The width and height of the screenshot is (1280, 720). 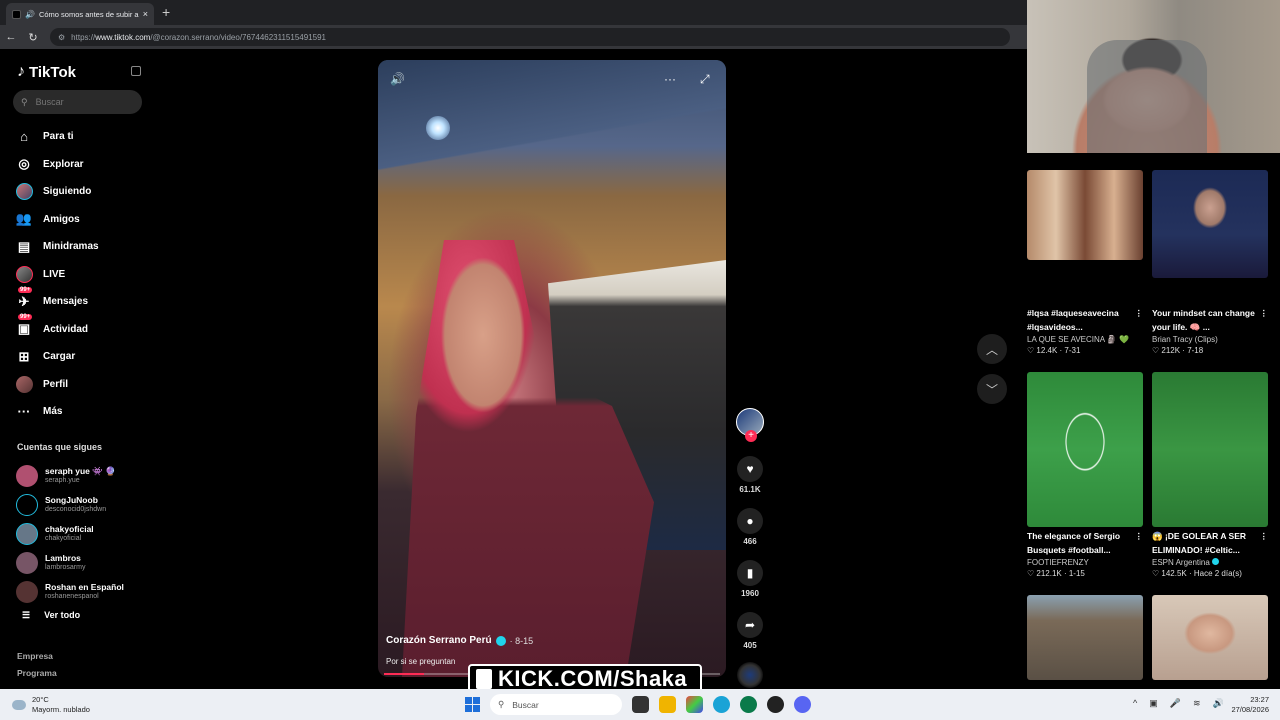 I want to click on video-progress-fill, so click(x=404, y=674).